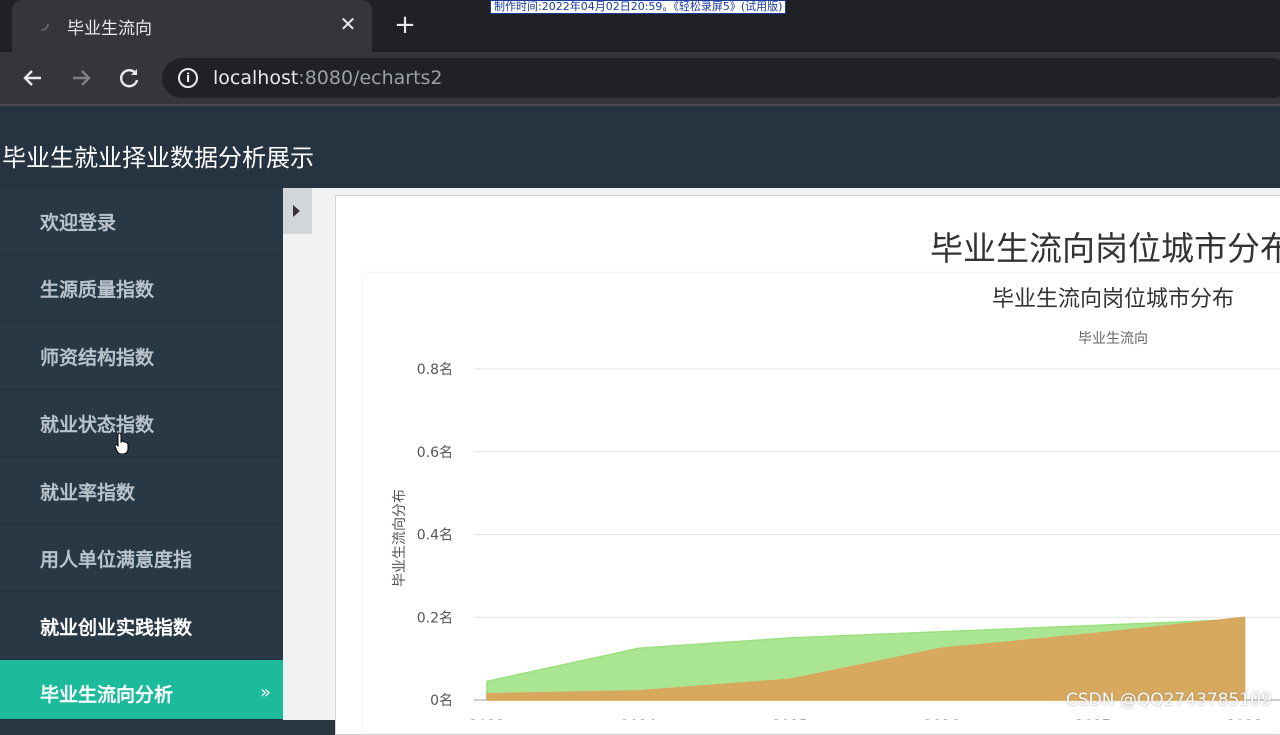 The height and width of the screenshot is (735, 1280). I want to click on sidebar-item-employment-status: 就业状态指数, so click(141, 423).